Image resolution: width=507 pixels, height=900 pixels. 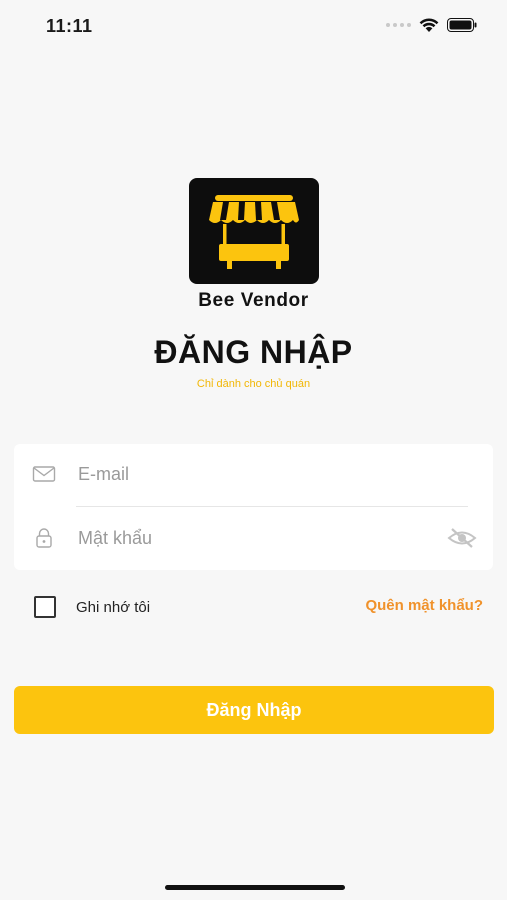 What do you see at coordinates (44, 474) in the screenshot?
I see `envelope-icon` at bounding box center [44, 474].